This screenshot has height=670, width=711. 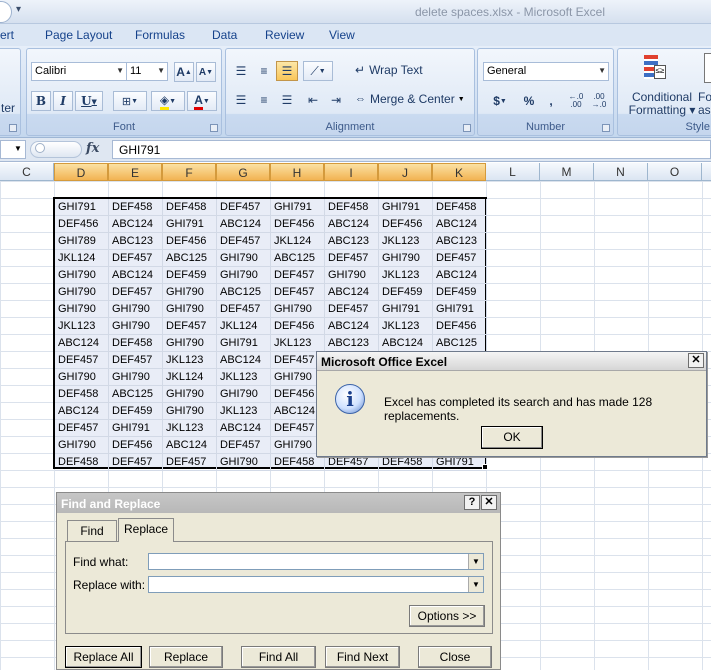 I want to click on column-header: N, so click(x=621, y=172).